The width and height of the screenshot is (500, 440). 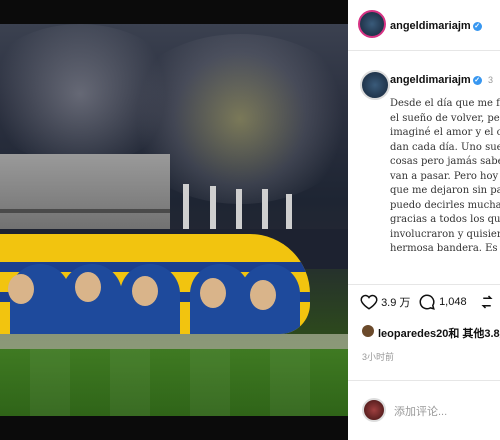 I want to click on header-username: angeldimariajm ✓, so click(x=436, y=26).